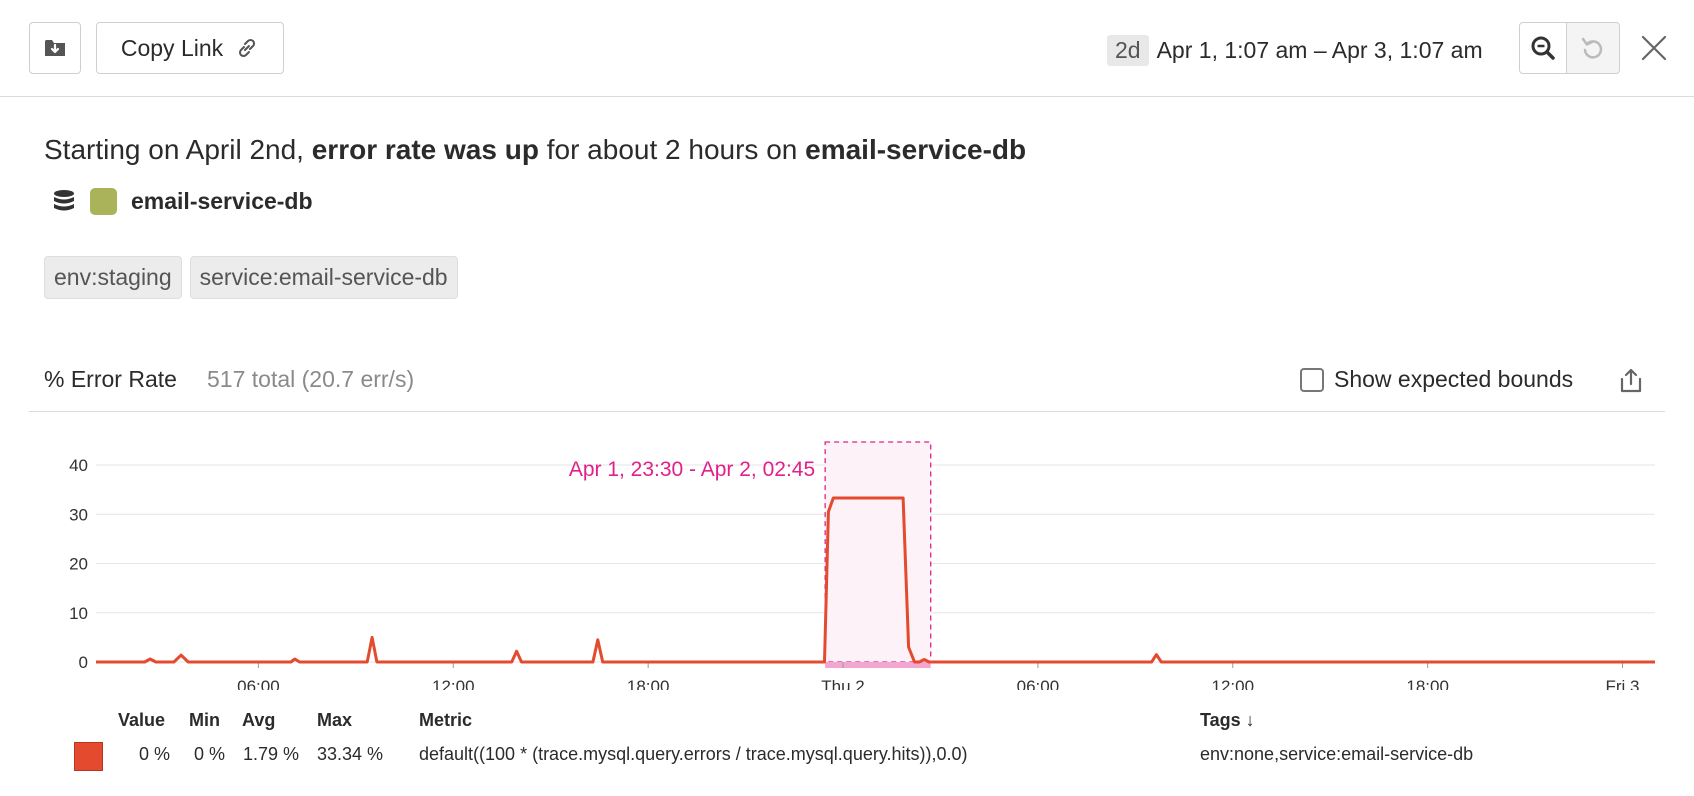 The image size is (1694, 796). Describe the element at coordinates (878, 552) in the screenshot. I see `highlight-band` at that location.